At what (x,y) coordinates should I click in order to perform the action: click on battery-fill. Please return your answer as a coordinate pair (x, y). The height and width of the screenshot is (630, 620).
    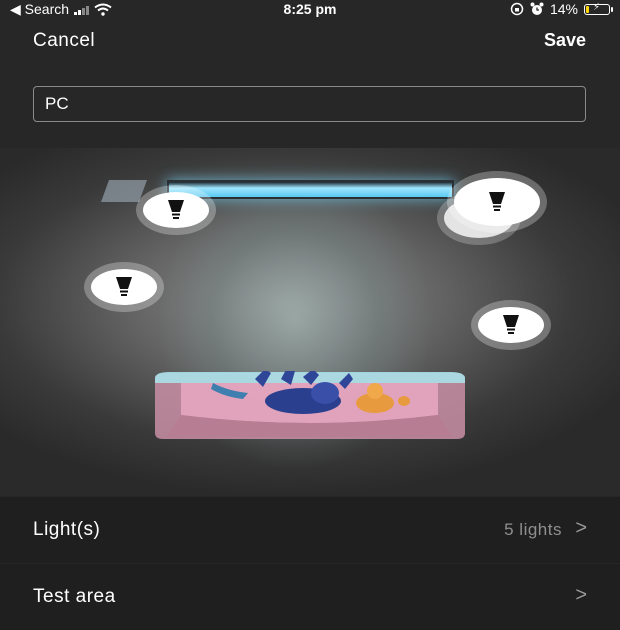
    Looking at the image, I should click on (587, 9).